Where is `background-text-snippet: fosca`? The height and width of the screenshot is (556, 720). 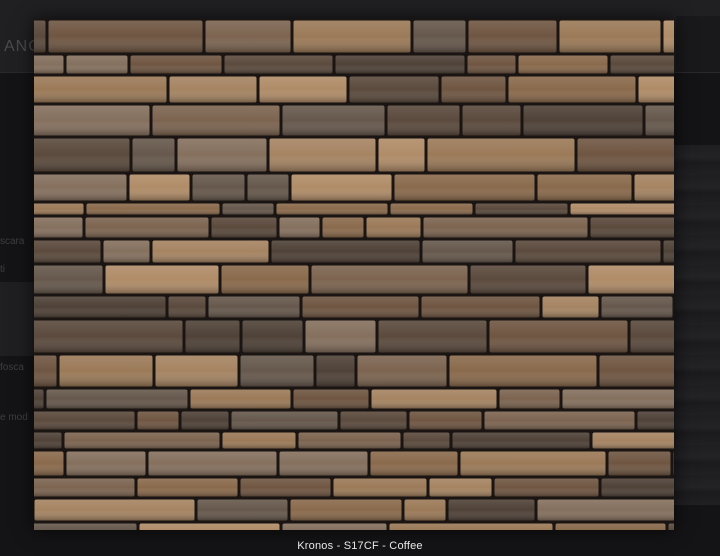
background-text-snippet: fosca is located at coordinates (12, 367).